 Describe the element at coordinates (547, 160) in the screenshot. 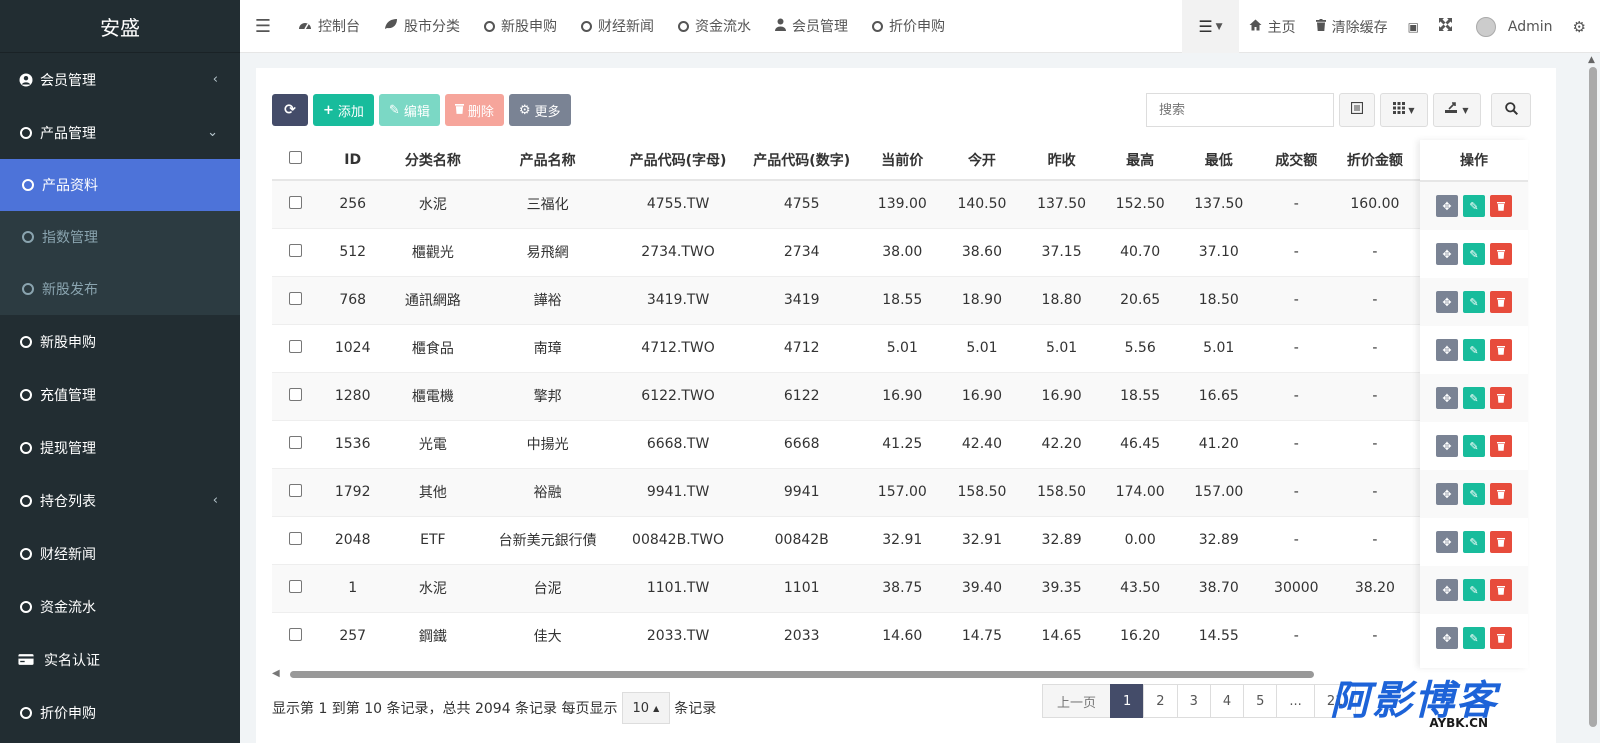

I see `column-header: 产品名称` at that location.